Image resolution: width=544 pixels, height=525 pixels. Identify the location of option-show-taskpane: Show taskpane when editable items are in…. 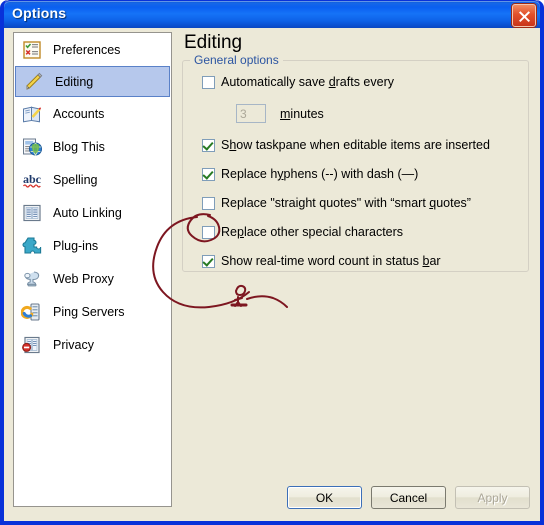
(360, 145).